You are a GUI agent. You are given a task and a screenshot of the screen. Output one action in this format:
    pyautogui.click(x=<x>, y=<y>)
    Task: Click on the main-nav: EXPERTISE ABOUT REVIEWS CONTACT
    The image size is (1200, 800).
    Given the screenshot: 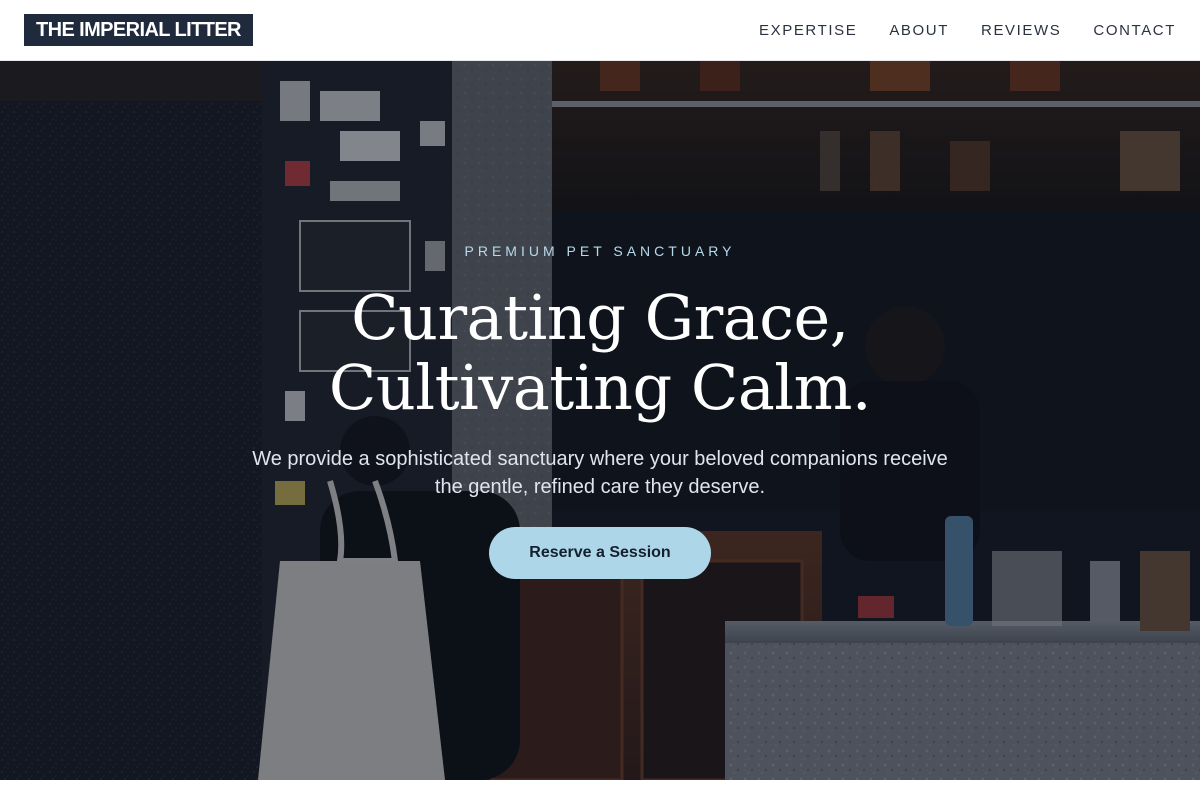 What is the action you would take?
    pyautogui.click(x=967, y=30)
    